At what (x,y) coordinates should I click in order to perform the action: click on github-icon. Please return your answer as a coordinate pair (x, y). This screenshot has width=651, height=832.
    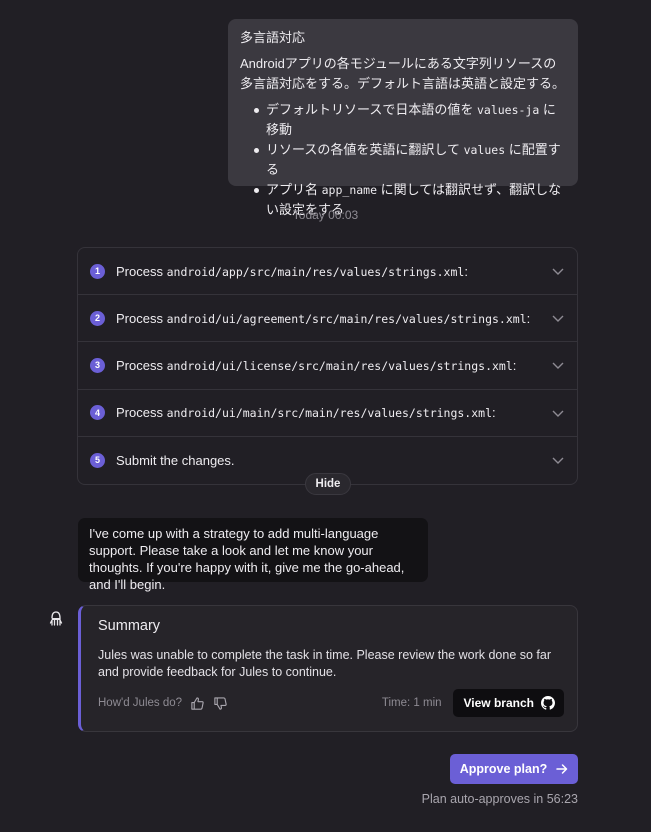
    Looking at the image, I should click on (548, 703).